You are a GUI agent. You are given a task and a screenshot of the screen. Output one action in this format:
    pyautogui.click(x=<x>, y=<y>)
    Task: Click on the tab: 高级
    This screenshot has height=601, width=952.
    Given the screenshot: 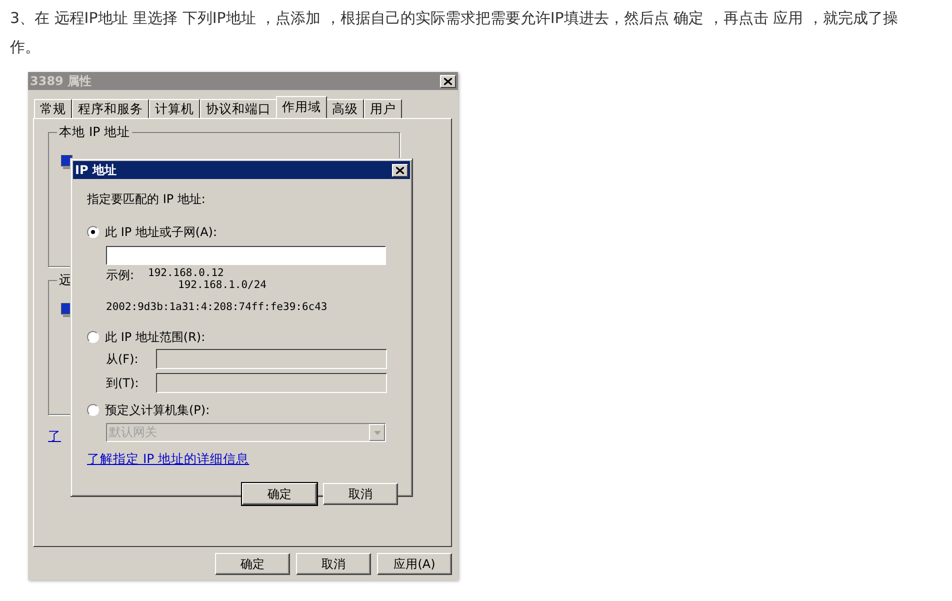 What is the action you would take?
    pyautogui.click(x=345, y=108)
    